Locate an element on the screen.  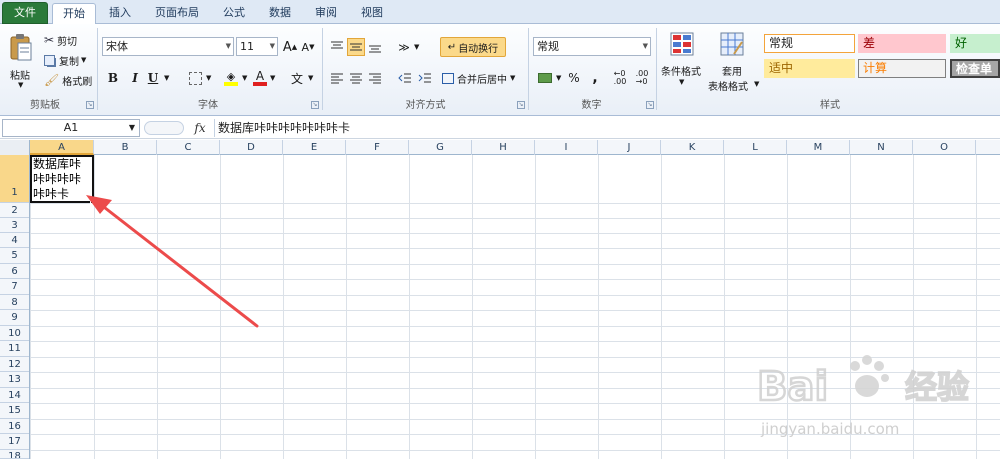
baidu-watermark-logo: Bai 经验 jingyan.baidu.com is located at coordinates (875, 395).